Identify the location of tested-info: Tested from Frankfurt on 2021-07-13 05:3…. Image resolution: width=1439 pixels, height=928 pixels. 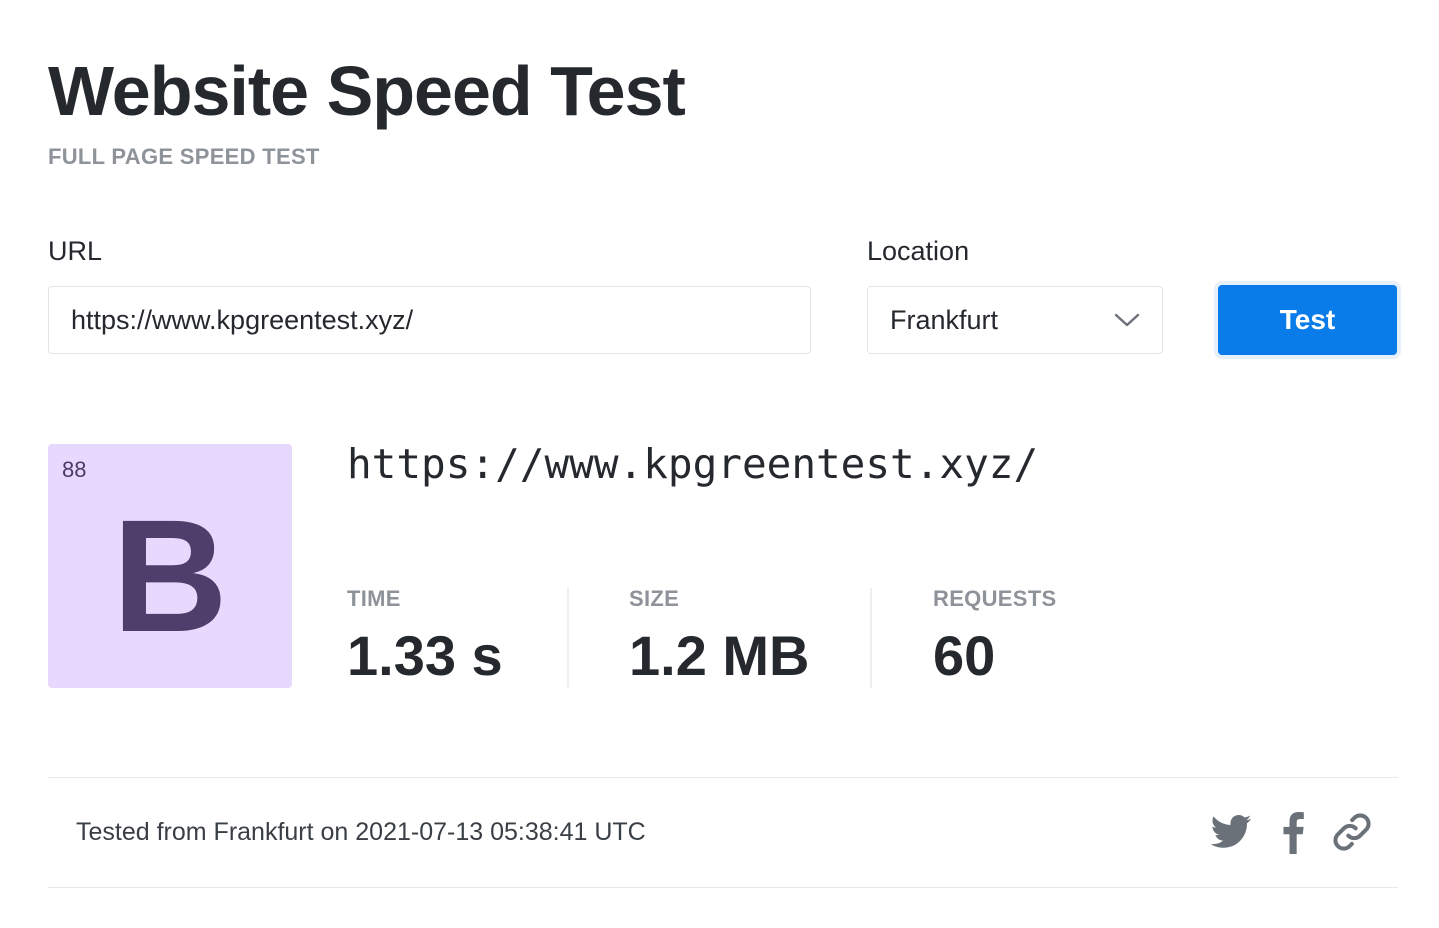
(361, 832).